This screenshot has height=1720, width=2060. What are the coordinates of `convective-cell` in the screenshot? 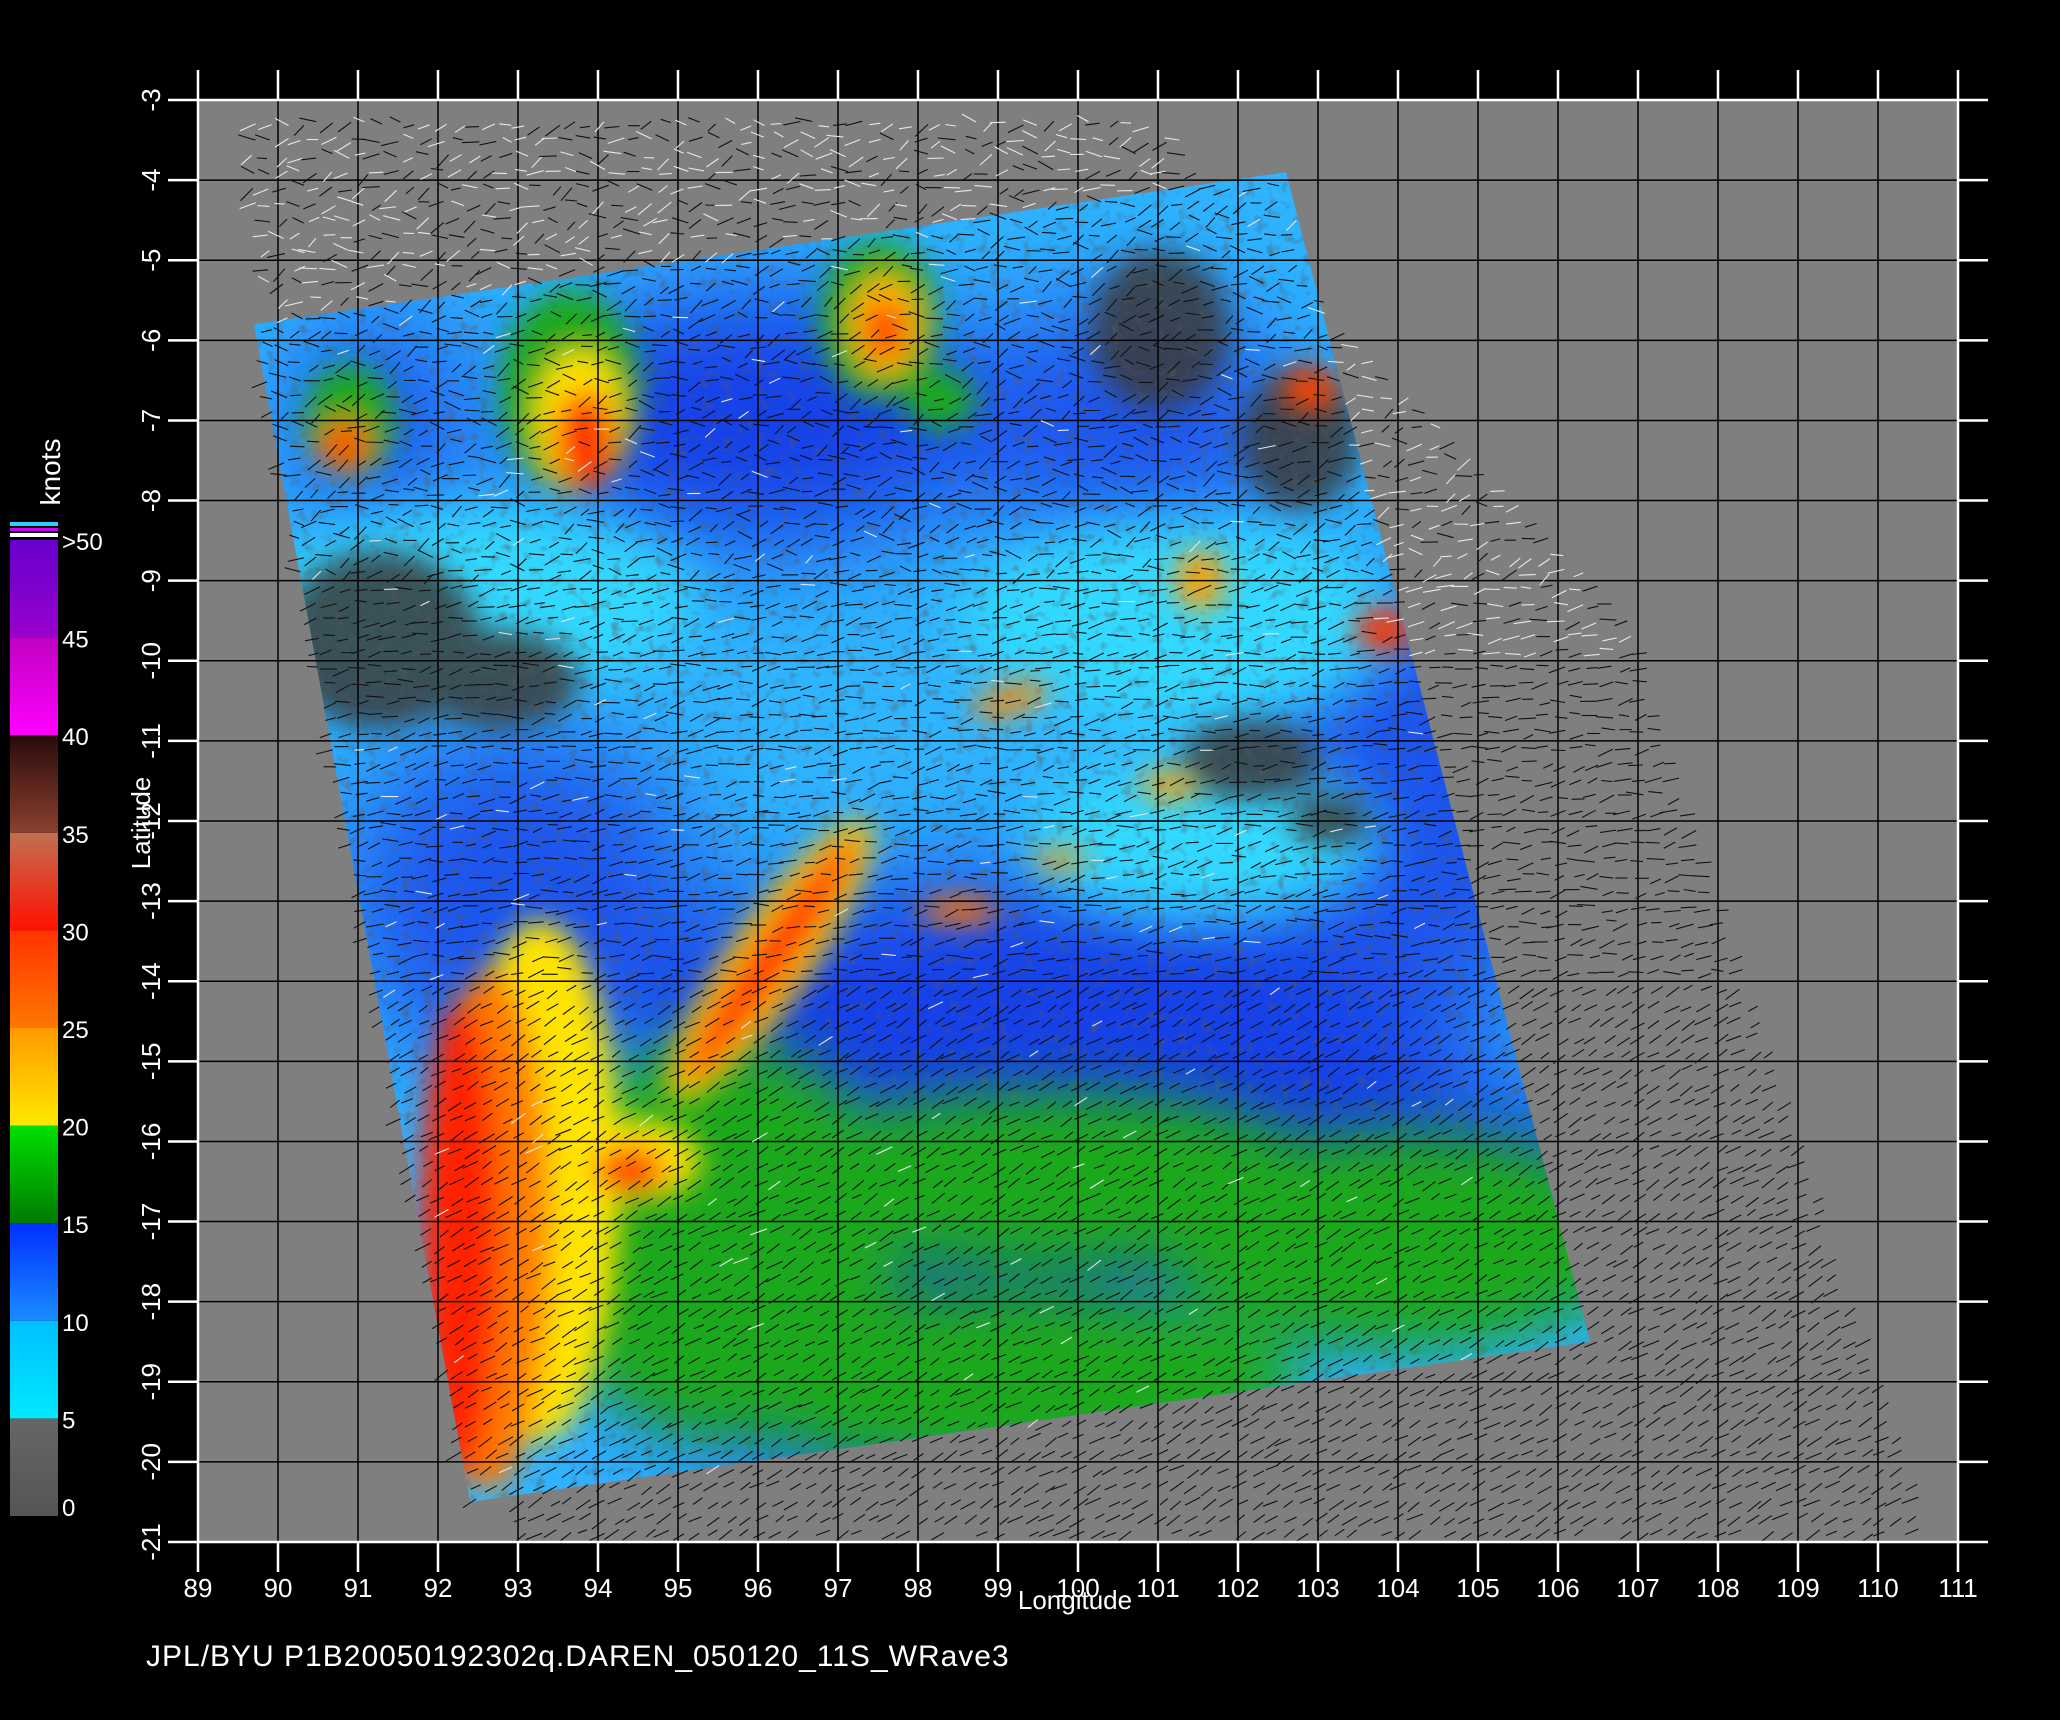 It's located at (885, 330).